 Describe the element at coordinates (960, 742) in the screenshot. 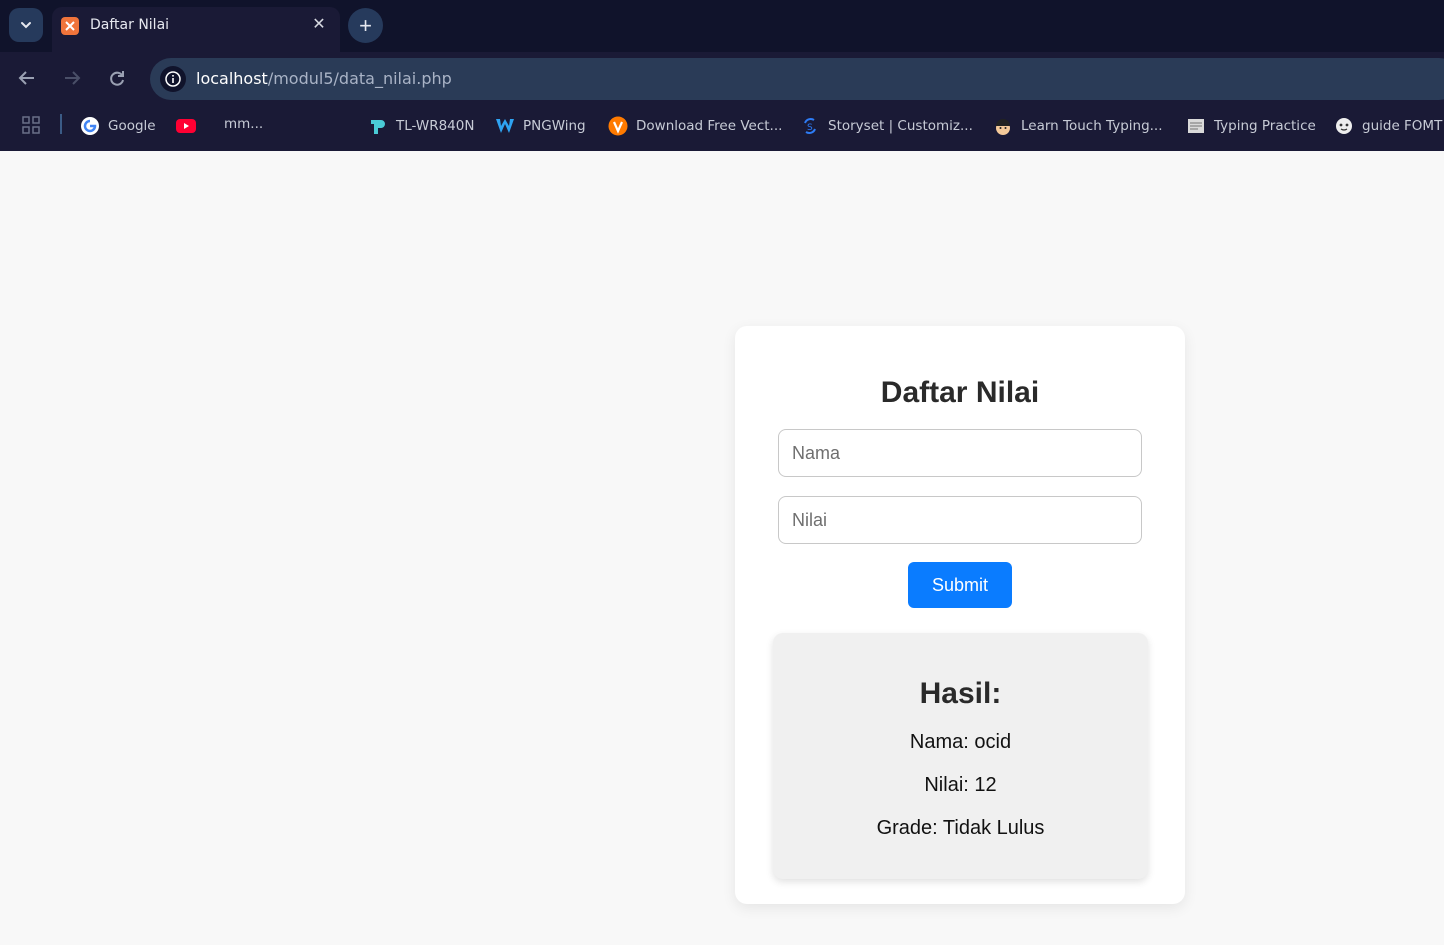

I see `result-nama: Nama: ocid` at that location.